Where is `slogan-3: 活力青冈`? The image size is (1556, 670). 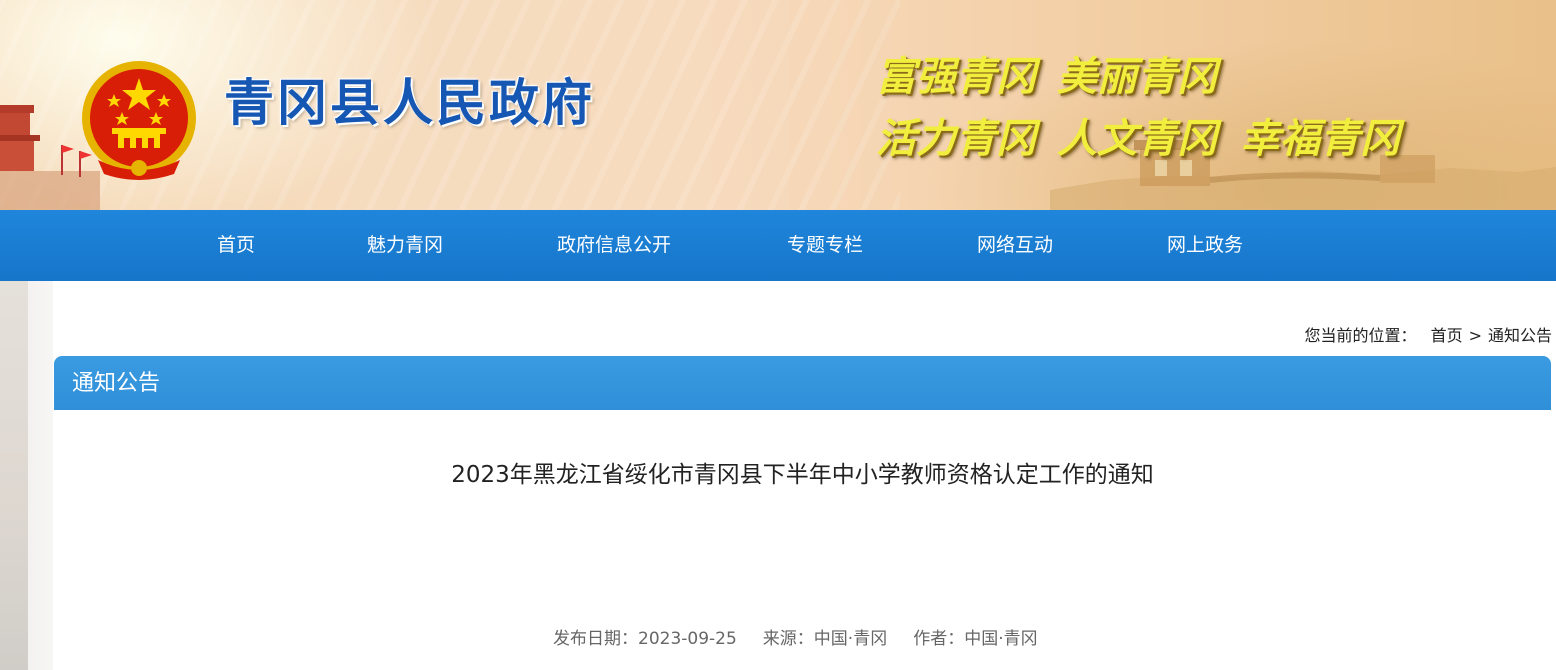
slogan-3: 活力青冈 is located at coordinates (956, 139).